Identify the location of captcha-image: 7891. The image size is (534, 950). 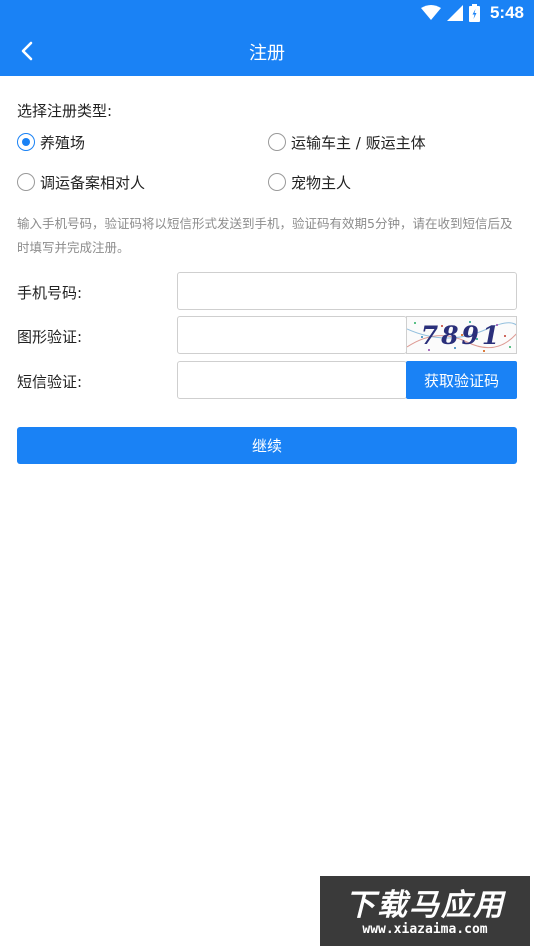
(461, 335).